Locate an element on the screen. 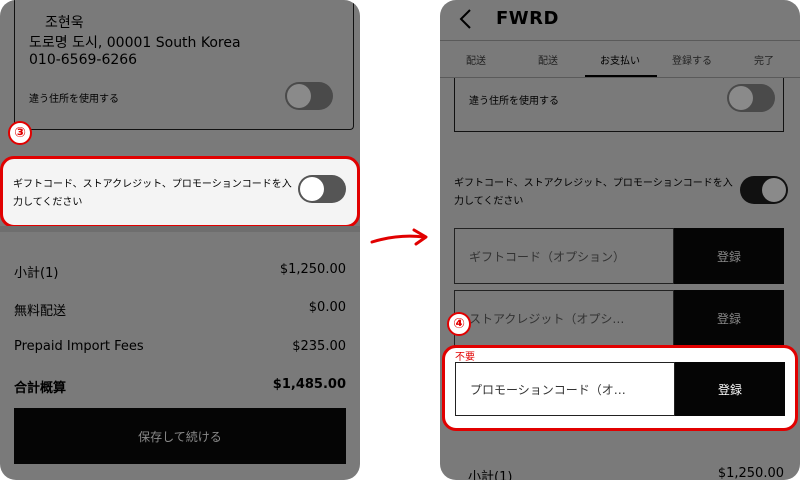 Image resolution: width=800 pixels, height=480 pixels. gift-code-row: ギフトコード（オプション） 登録 is located at coordinates (619, 256).